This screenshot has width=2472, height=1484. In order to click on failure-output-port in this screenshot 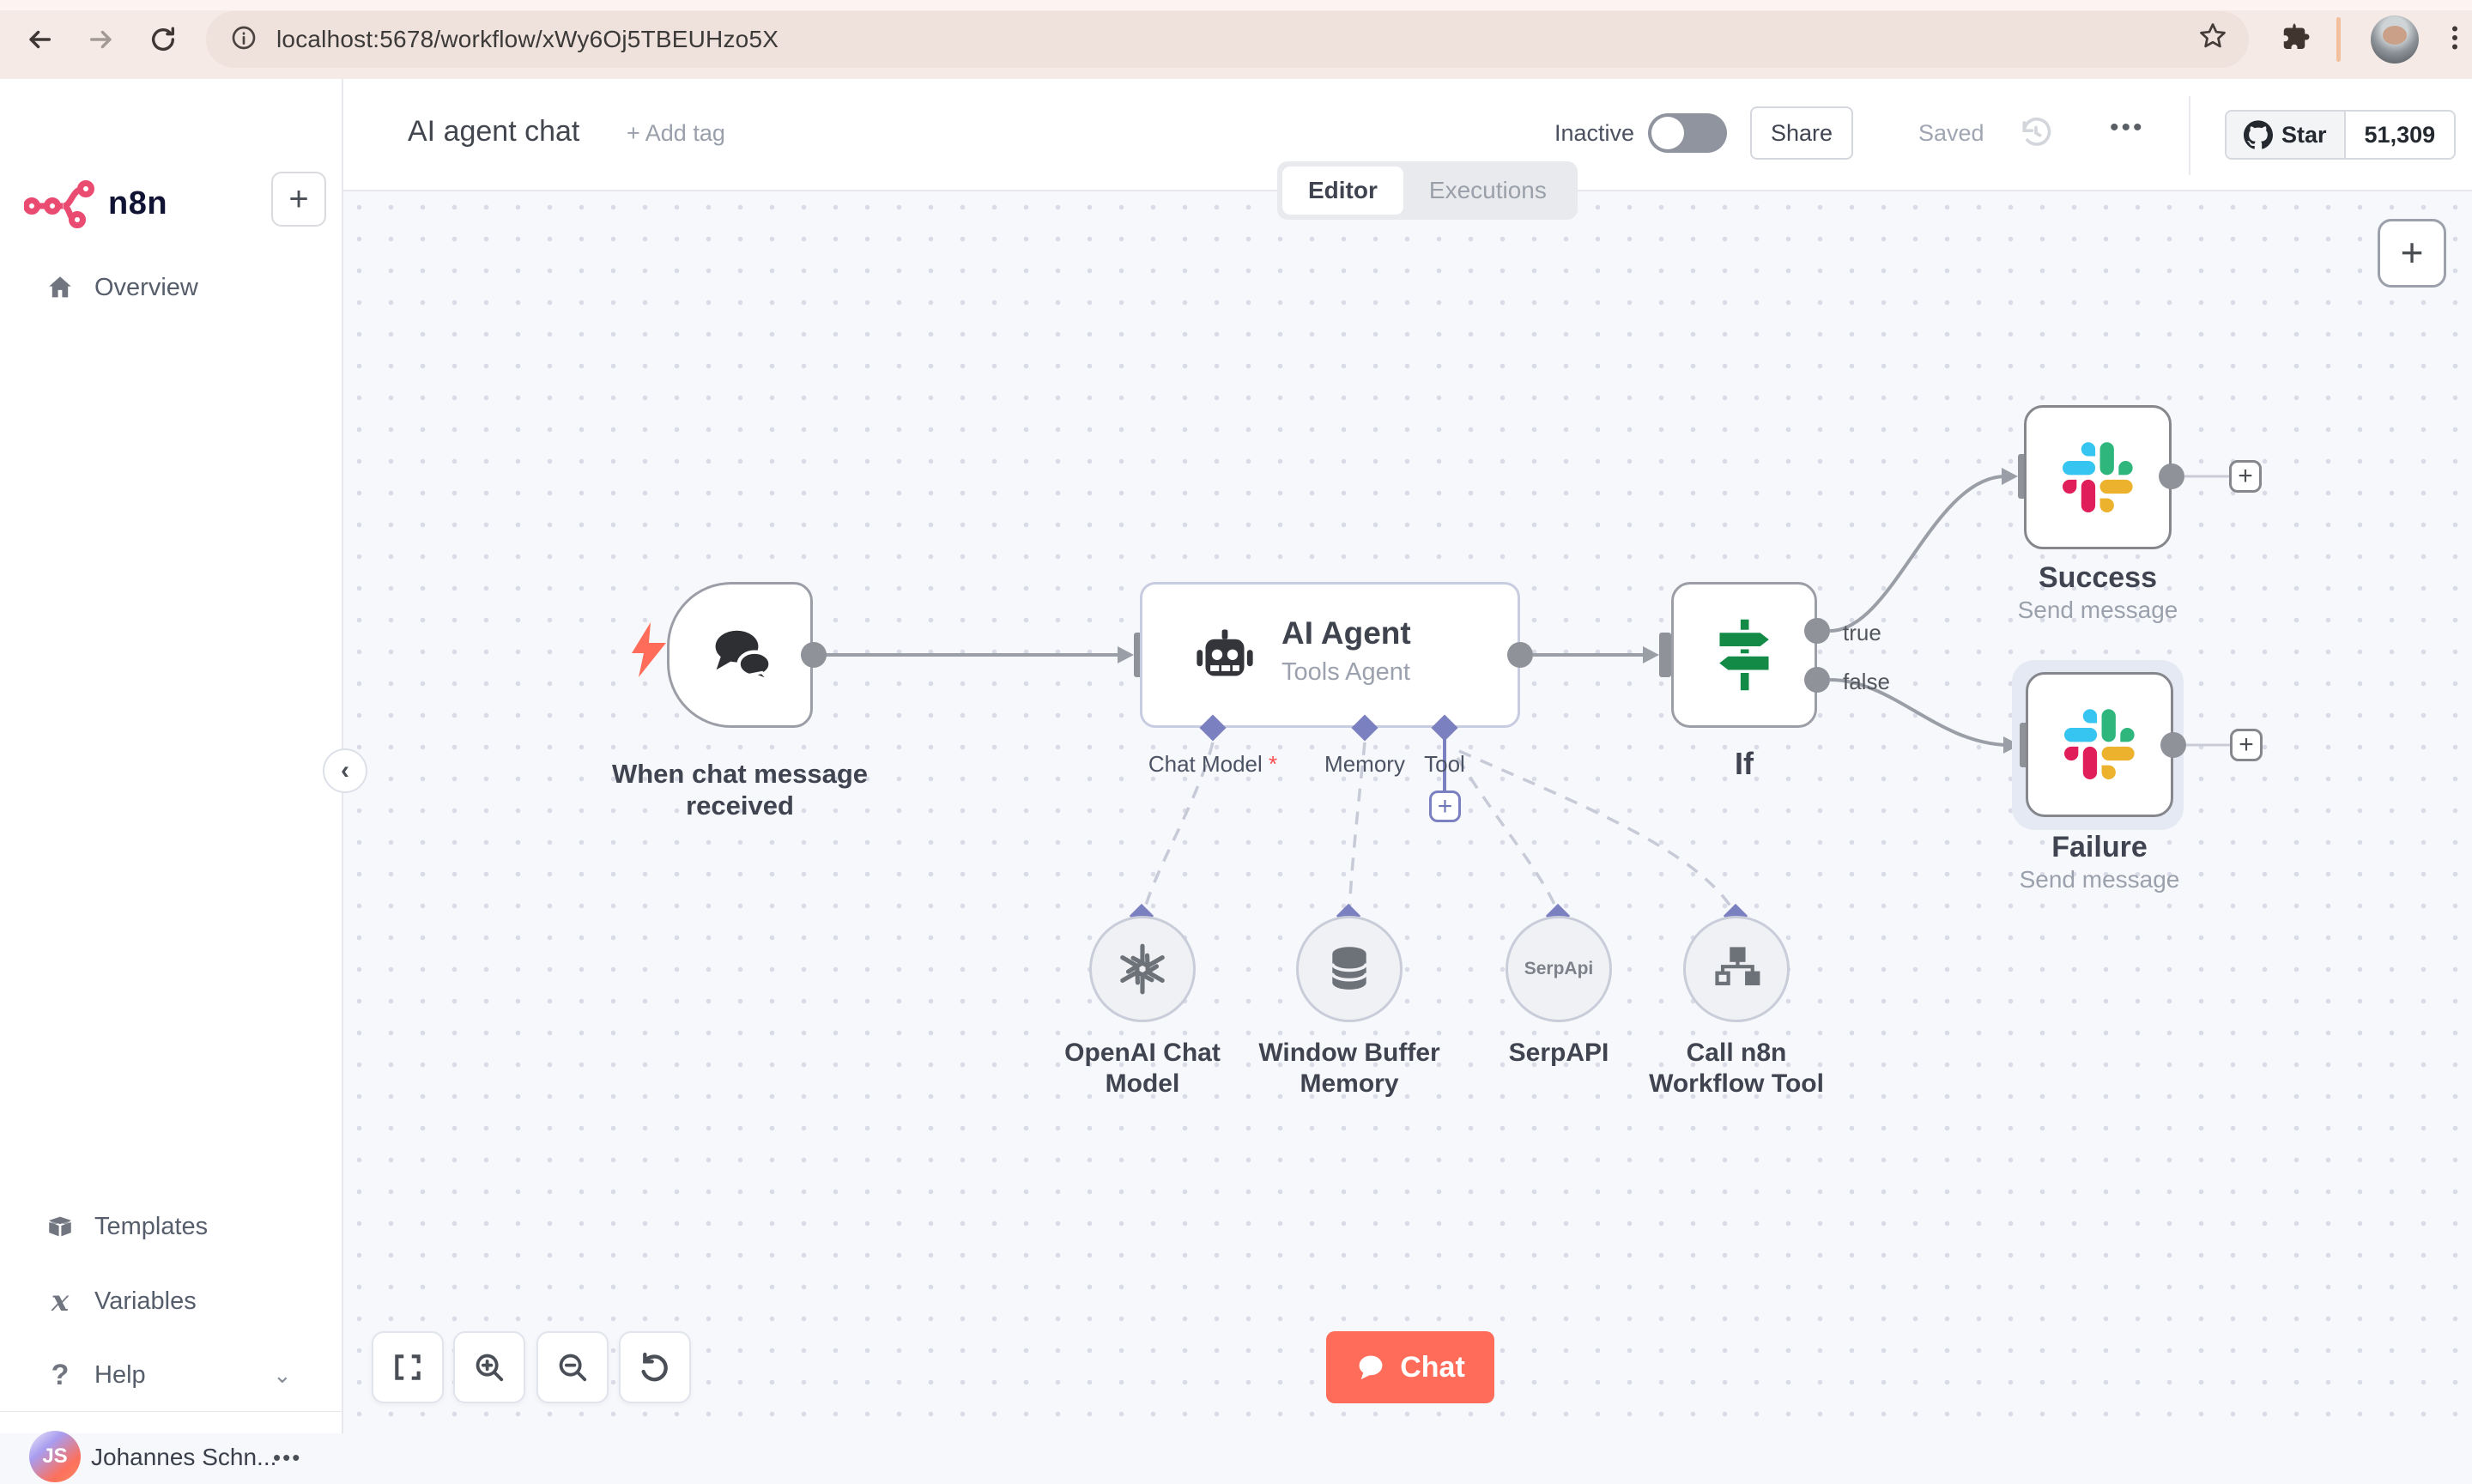, I will do `click(2173, 745)`.